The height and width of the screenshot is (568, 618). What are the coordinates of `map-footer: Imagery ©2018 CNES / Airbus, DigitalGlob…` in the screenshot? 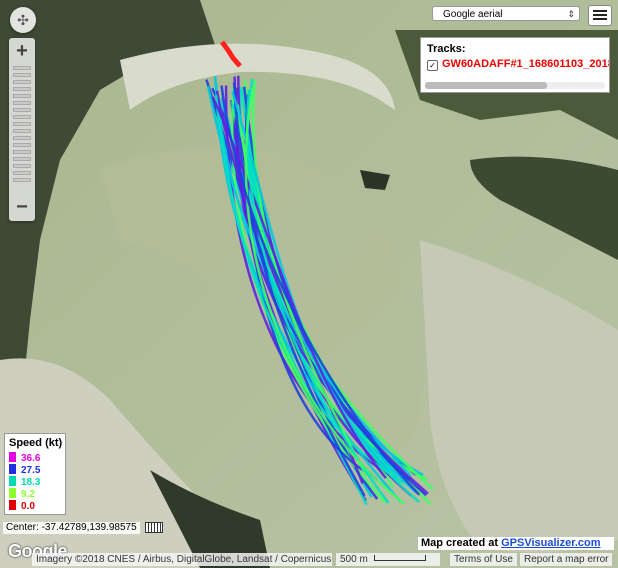 It's located at (309, 560).